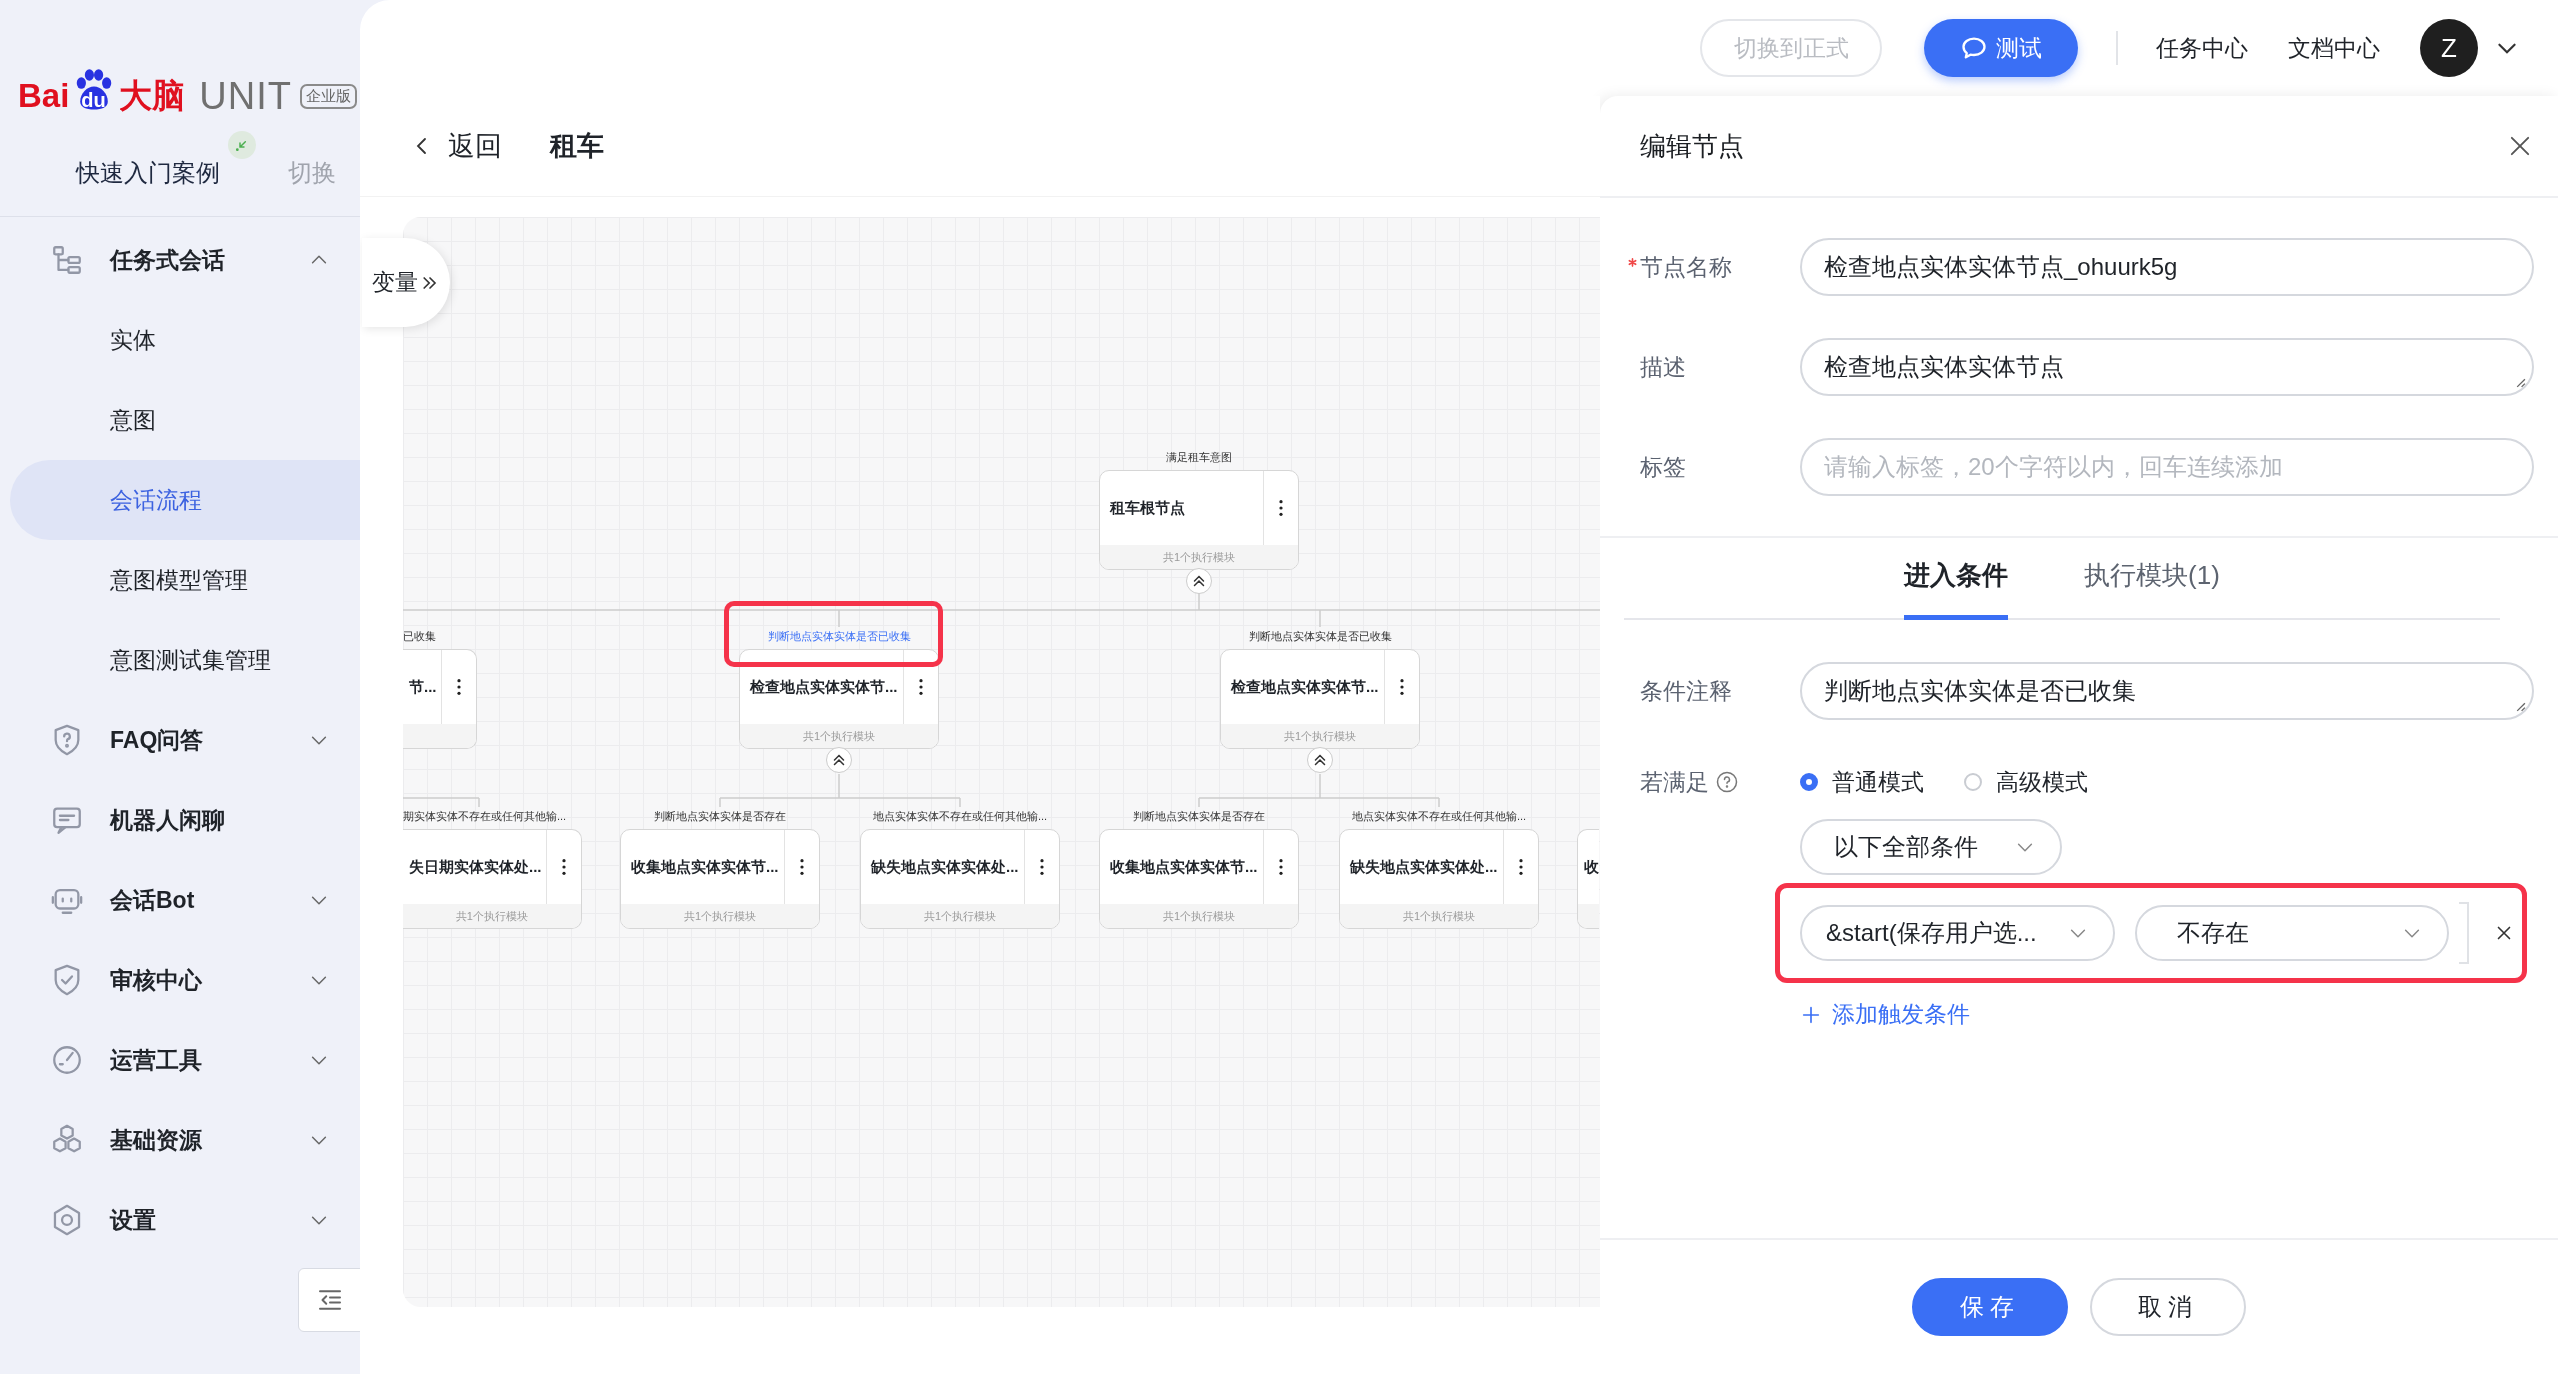 The width and height of the screenshot is (2558, 1374). I want to click on nav-item: FAQ问答, so click(180, 740).